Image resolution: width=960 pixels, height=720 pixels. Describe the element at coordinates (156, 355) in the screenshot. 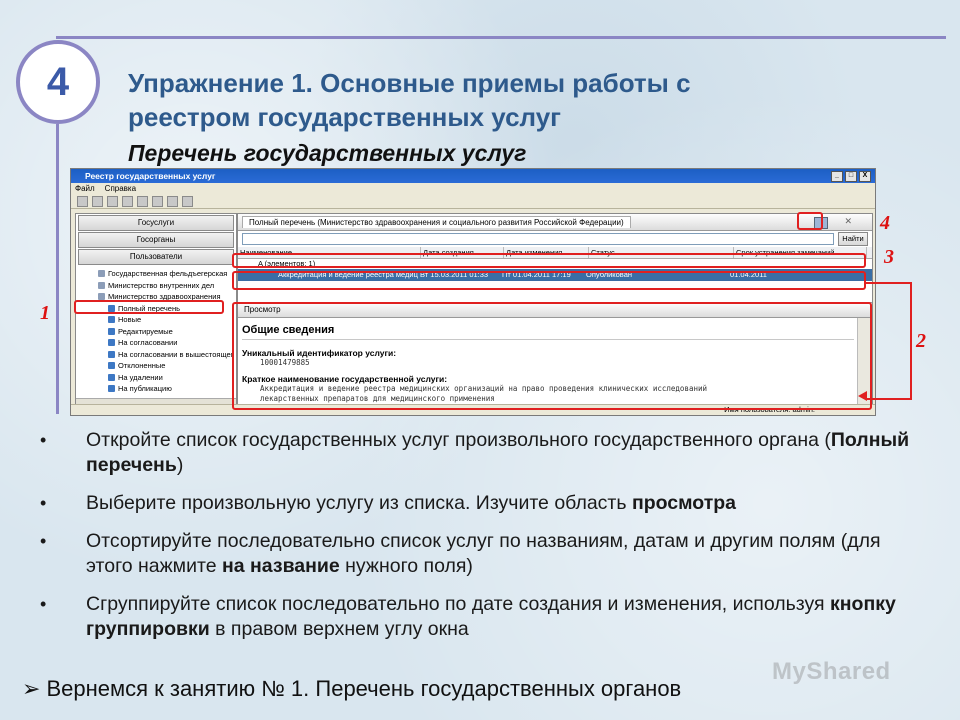

I see `tree-item: На согласовании в вышестоящем` at that location.